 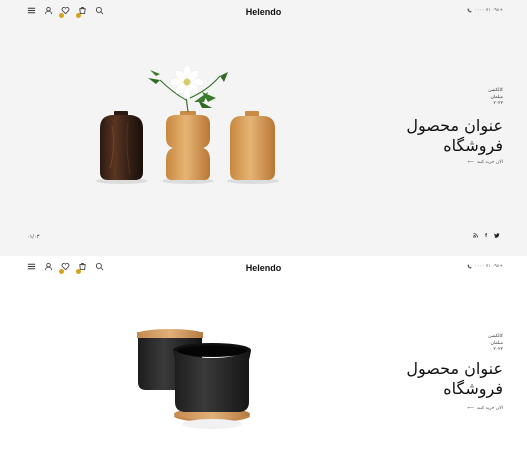 What do you see at coordinates (187, 124) in the screenshot?
I see `vases-image` at bounding box center [187, 124].